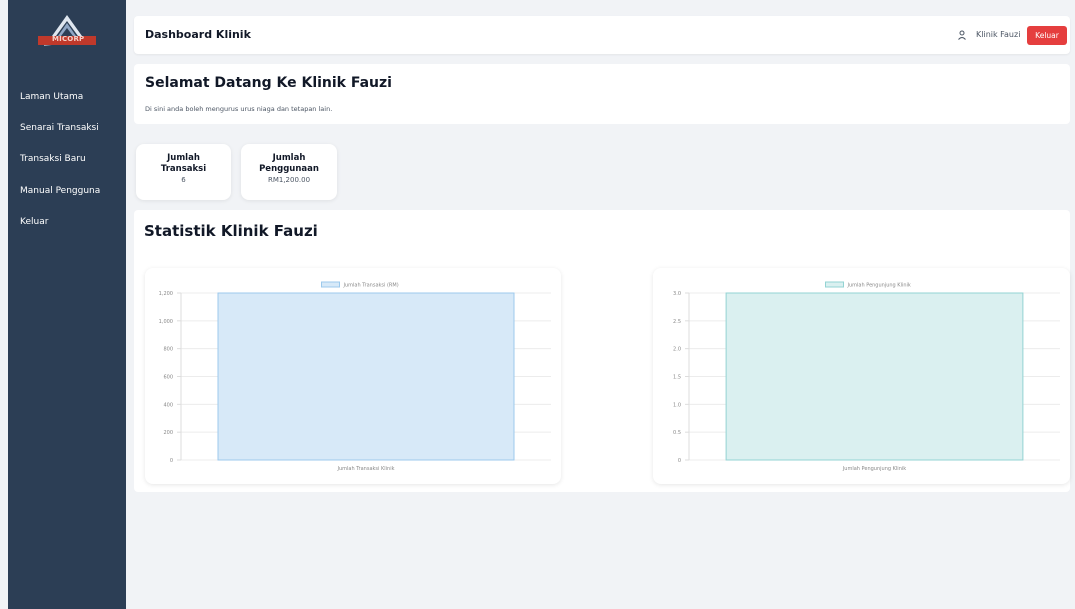 The width and height of the screenshot is (1075, 609). I want to click on stat-label-line2: Transaksi, so click(183, 169).